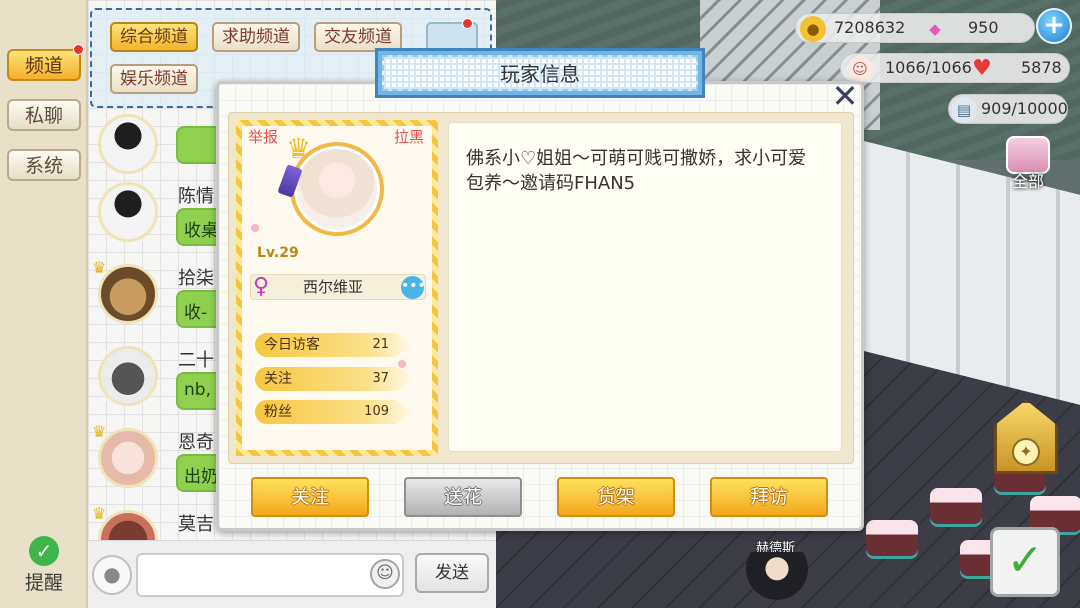 This screenshot has width=1080, height=608. I want to click on coin-icon: ●, so click(813, 29).